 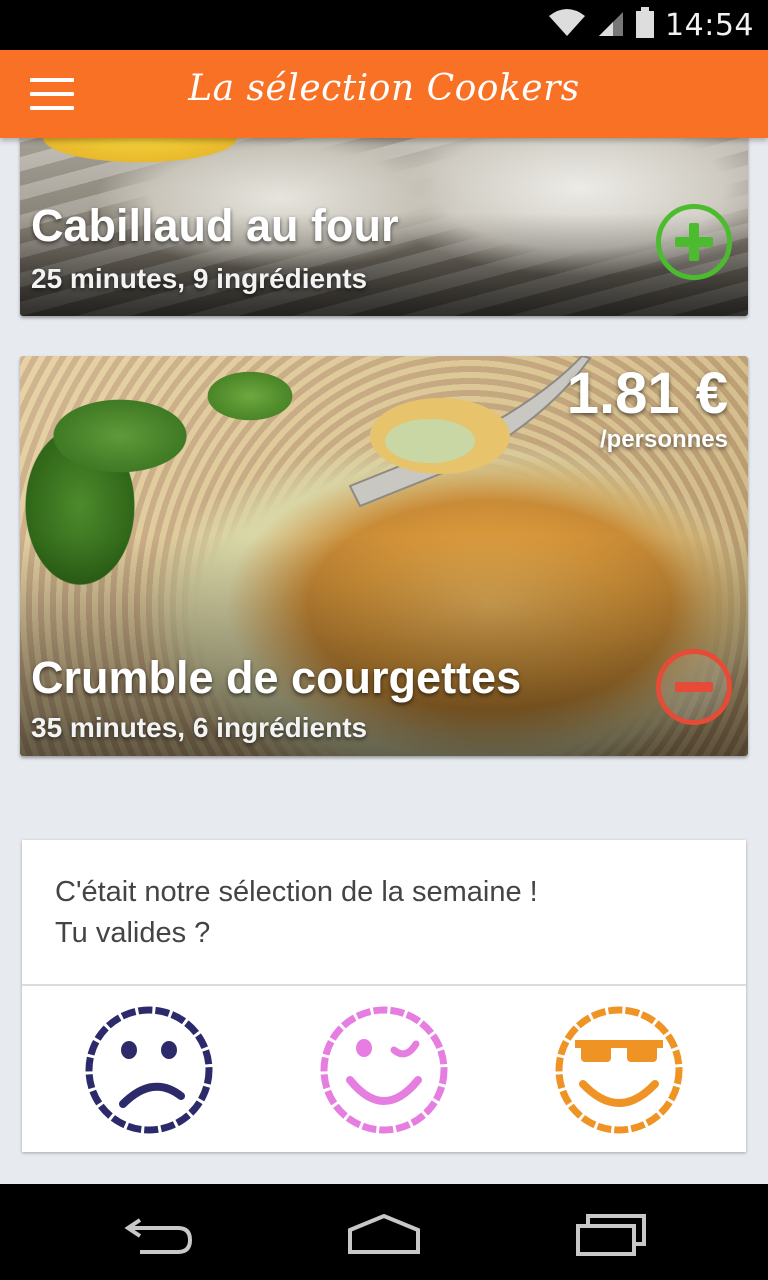 What do you see at coordinates (645, 25) in the screenshot?
I see `battery-icon` at bounding box center [645, 25].